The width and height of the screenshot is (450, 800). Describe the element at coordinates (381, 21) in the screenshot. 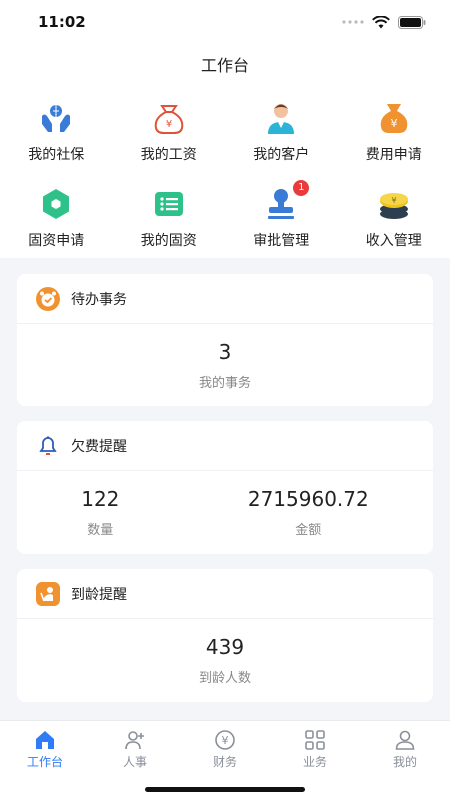

I see `wifi-icon` at that location.